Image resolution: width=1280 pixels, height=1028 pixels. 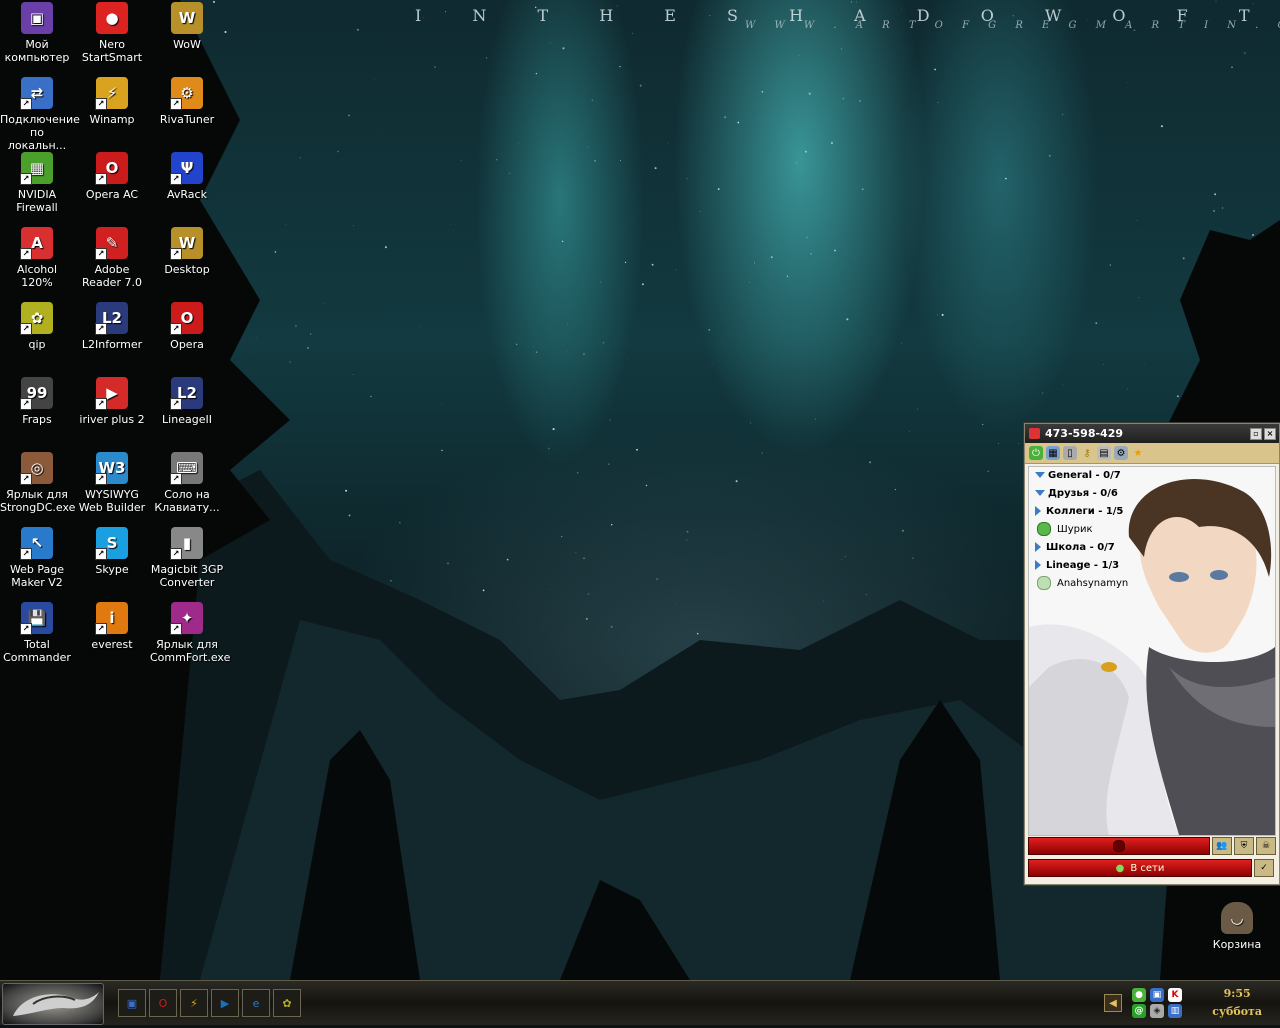 What do you see at coordinates (1264, 868) in the screenshot?
I see `privacy-shield-icon: ✓` at bounding box center [1264, 868].